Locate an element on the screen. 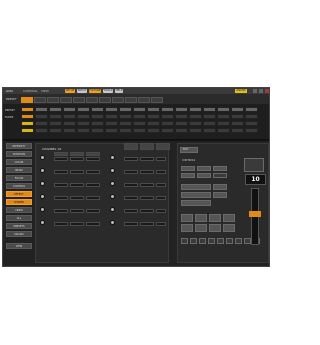  sidebar-item: INTENSITY is located at coordinates (19, 146).